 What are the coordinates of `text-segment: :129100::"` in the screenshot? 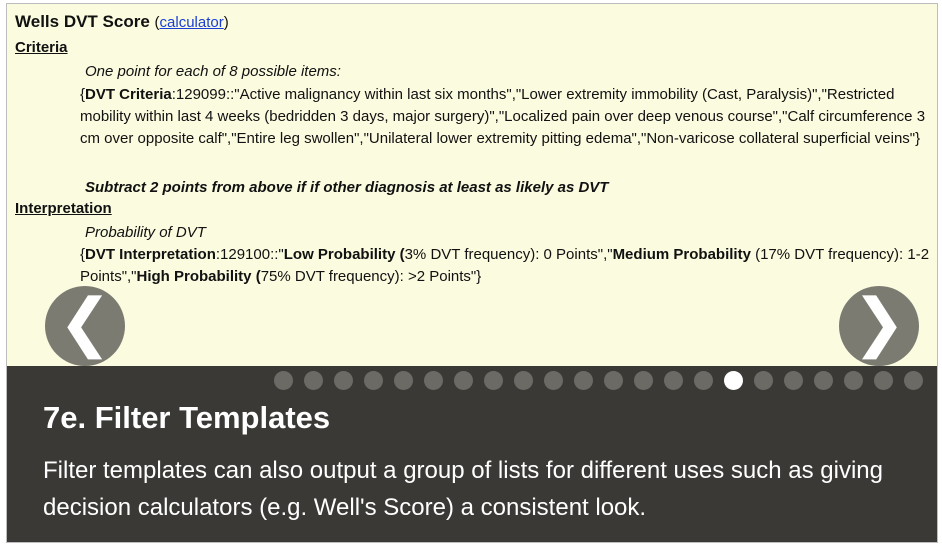 It's located at (249, 254).